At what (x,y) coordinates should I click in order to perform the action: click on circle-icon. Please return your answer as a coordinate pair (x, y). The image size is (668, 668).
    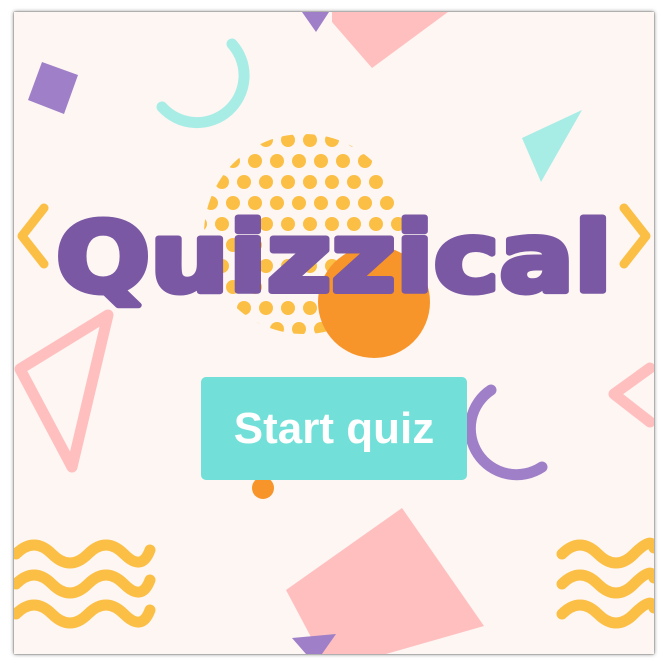
    Looking at the image, I should click on (263, 488).